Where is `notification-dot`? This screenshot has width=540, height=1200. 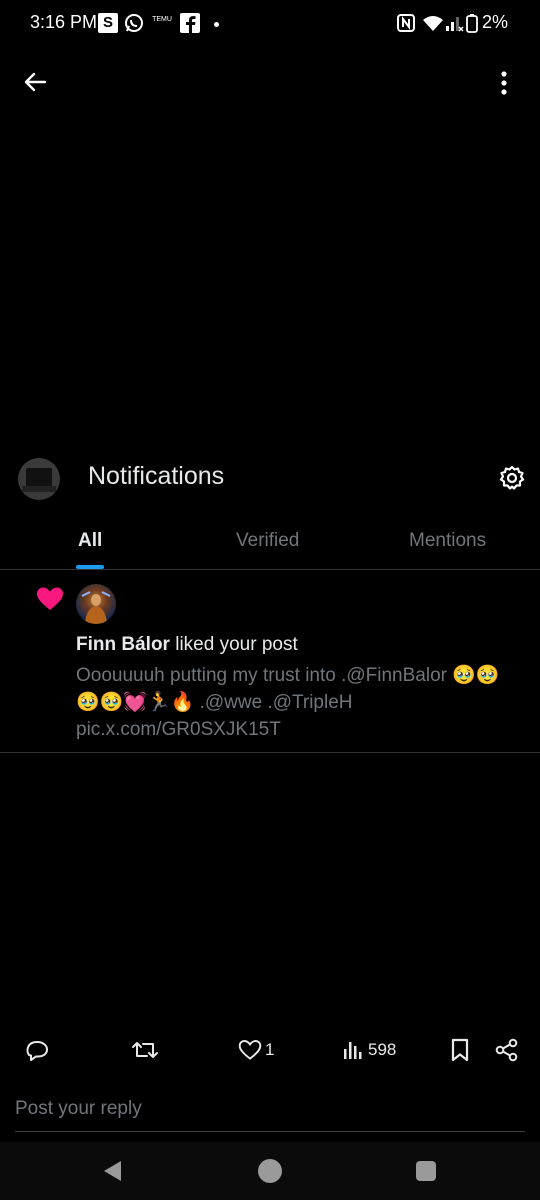
notification-dot is located at coordinates (216, 24).